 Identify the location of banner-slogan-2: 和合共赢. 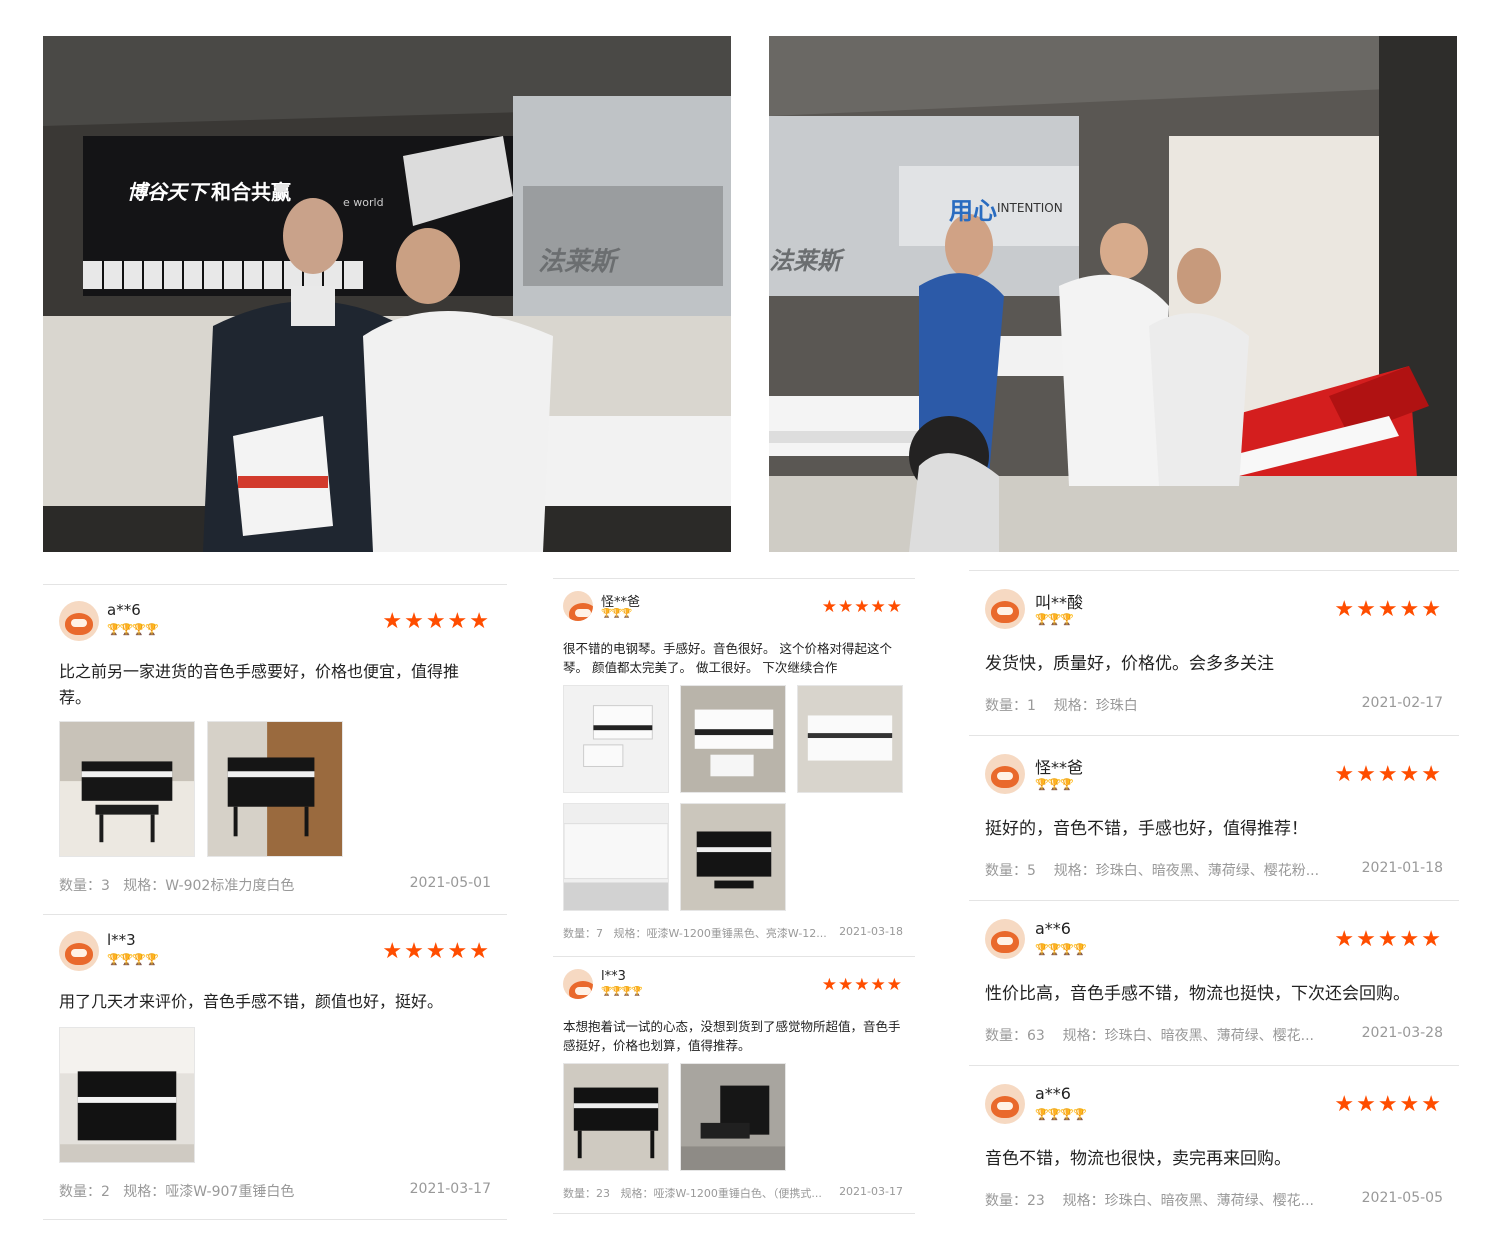
(251, 192).